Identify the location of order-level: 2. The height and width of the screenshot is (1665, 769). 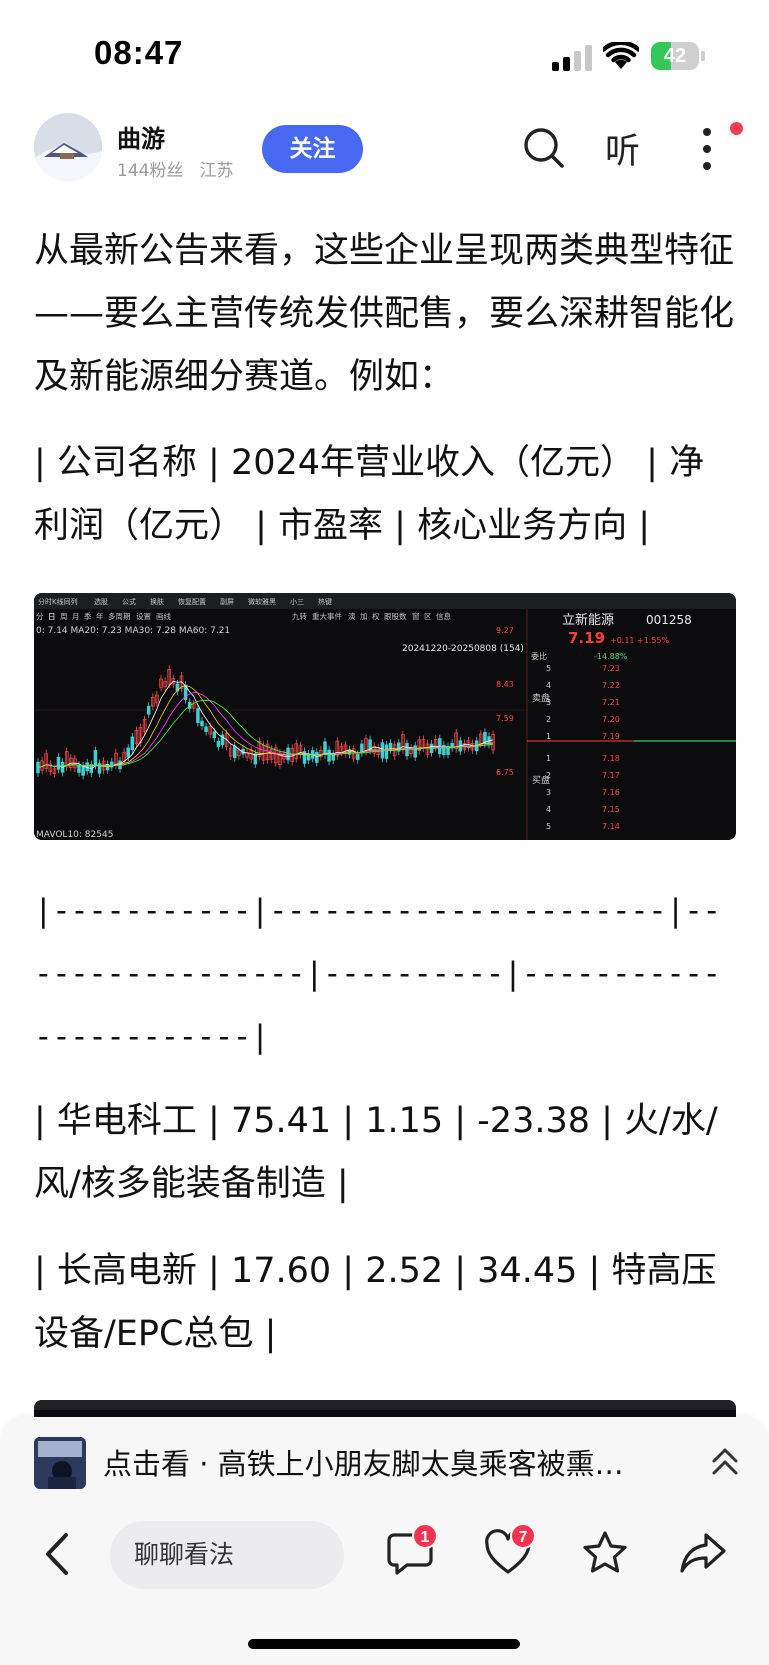
(548, 719).